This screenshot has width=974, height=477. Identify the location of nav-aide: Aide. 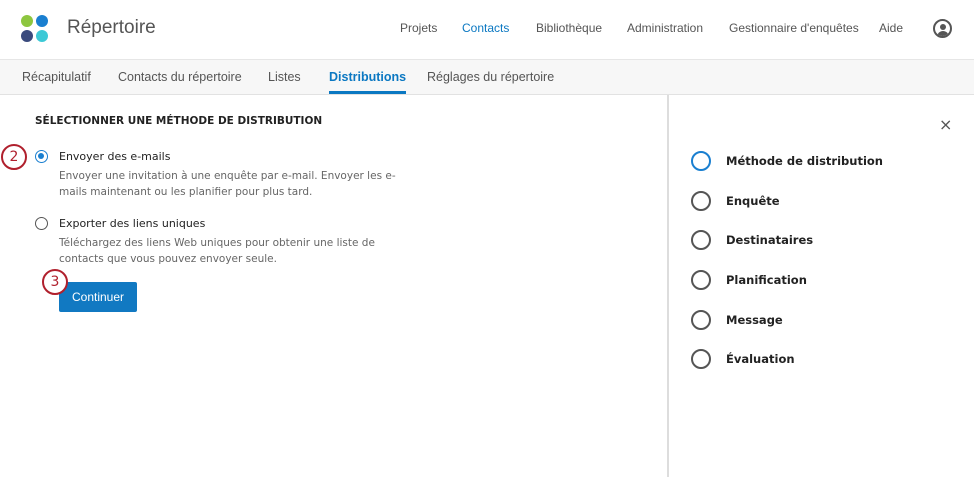
(891, 28).